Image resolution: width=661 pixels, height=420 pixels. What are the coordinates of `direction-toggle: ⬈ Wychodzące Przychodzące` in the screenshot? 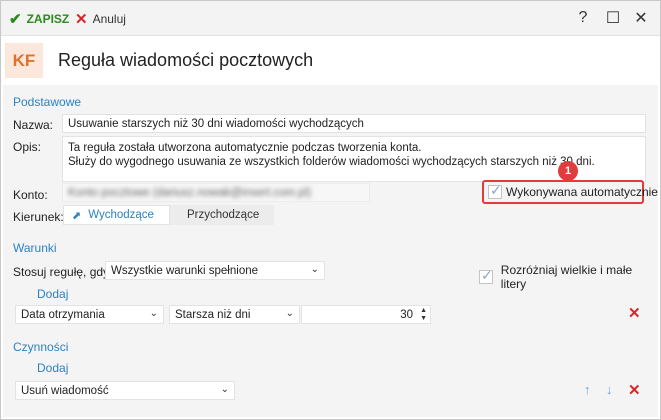 It's located at (168, 215).